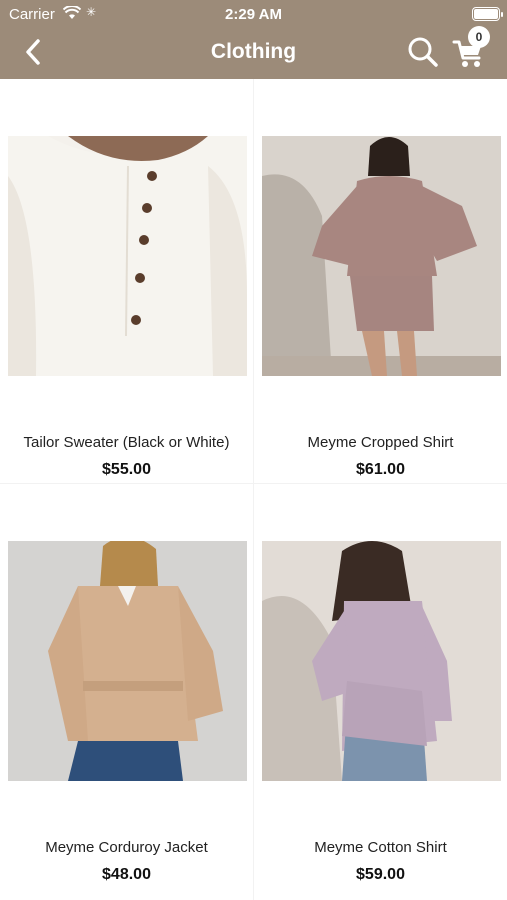  I want to click on product-price: $61.00, so click(380, 469).